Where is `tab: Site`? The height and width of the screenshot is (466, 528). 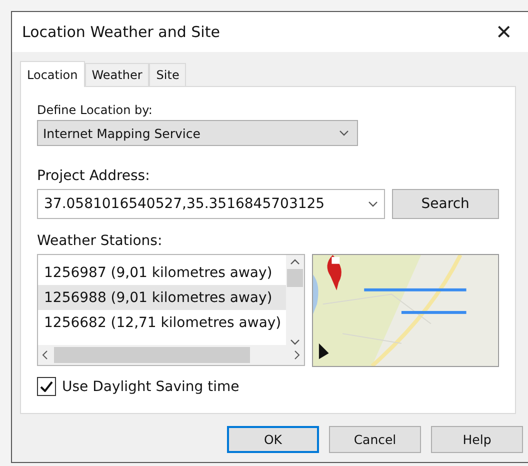
tab: Site is located at coordinates (167, 74).